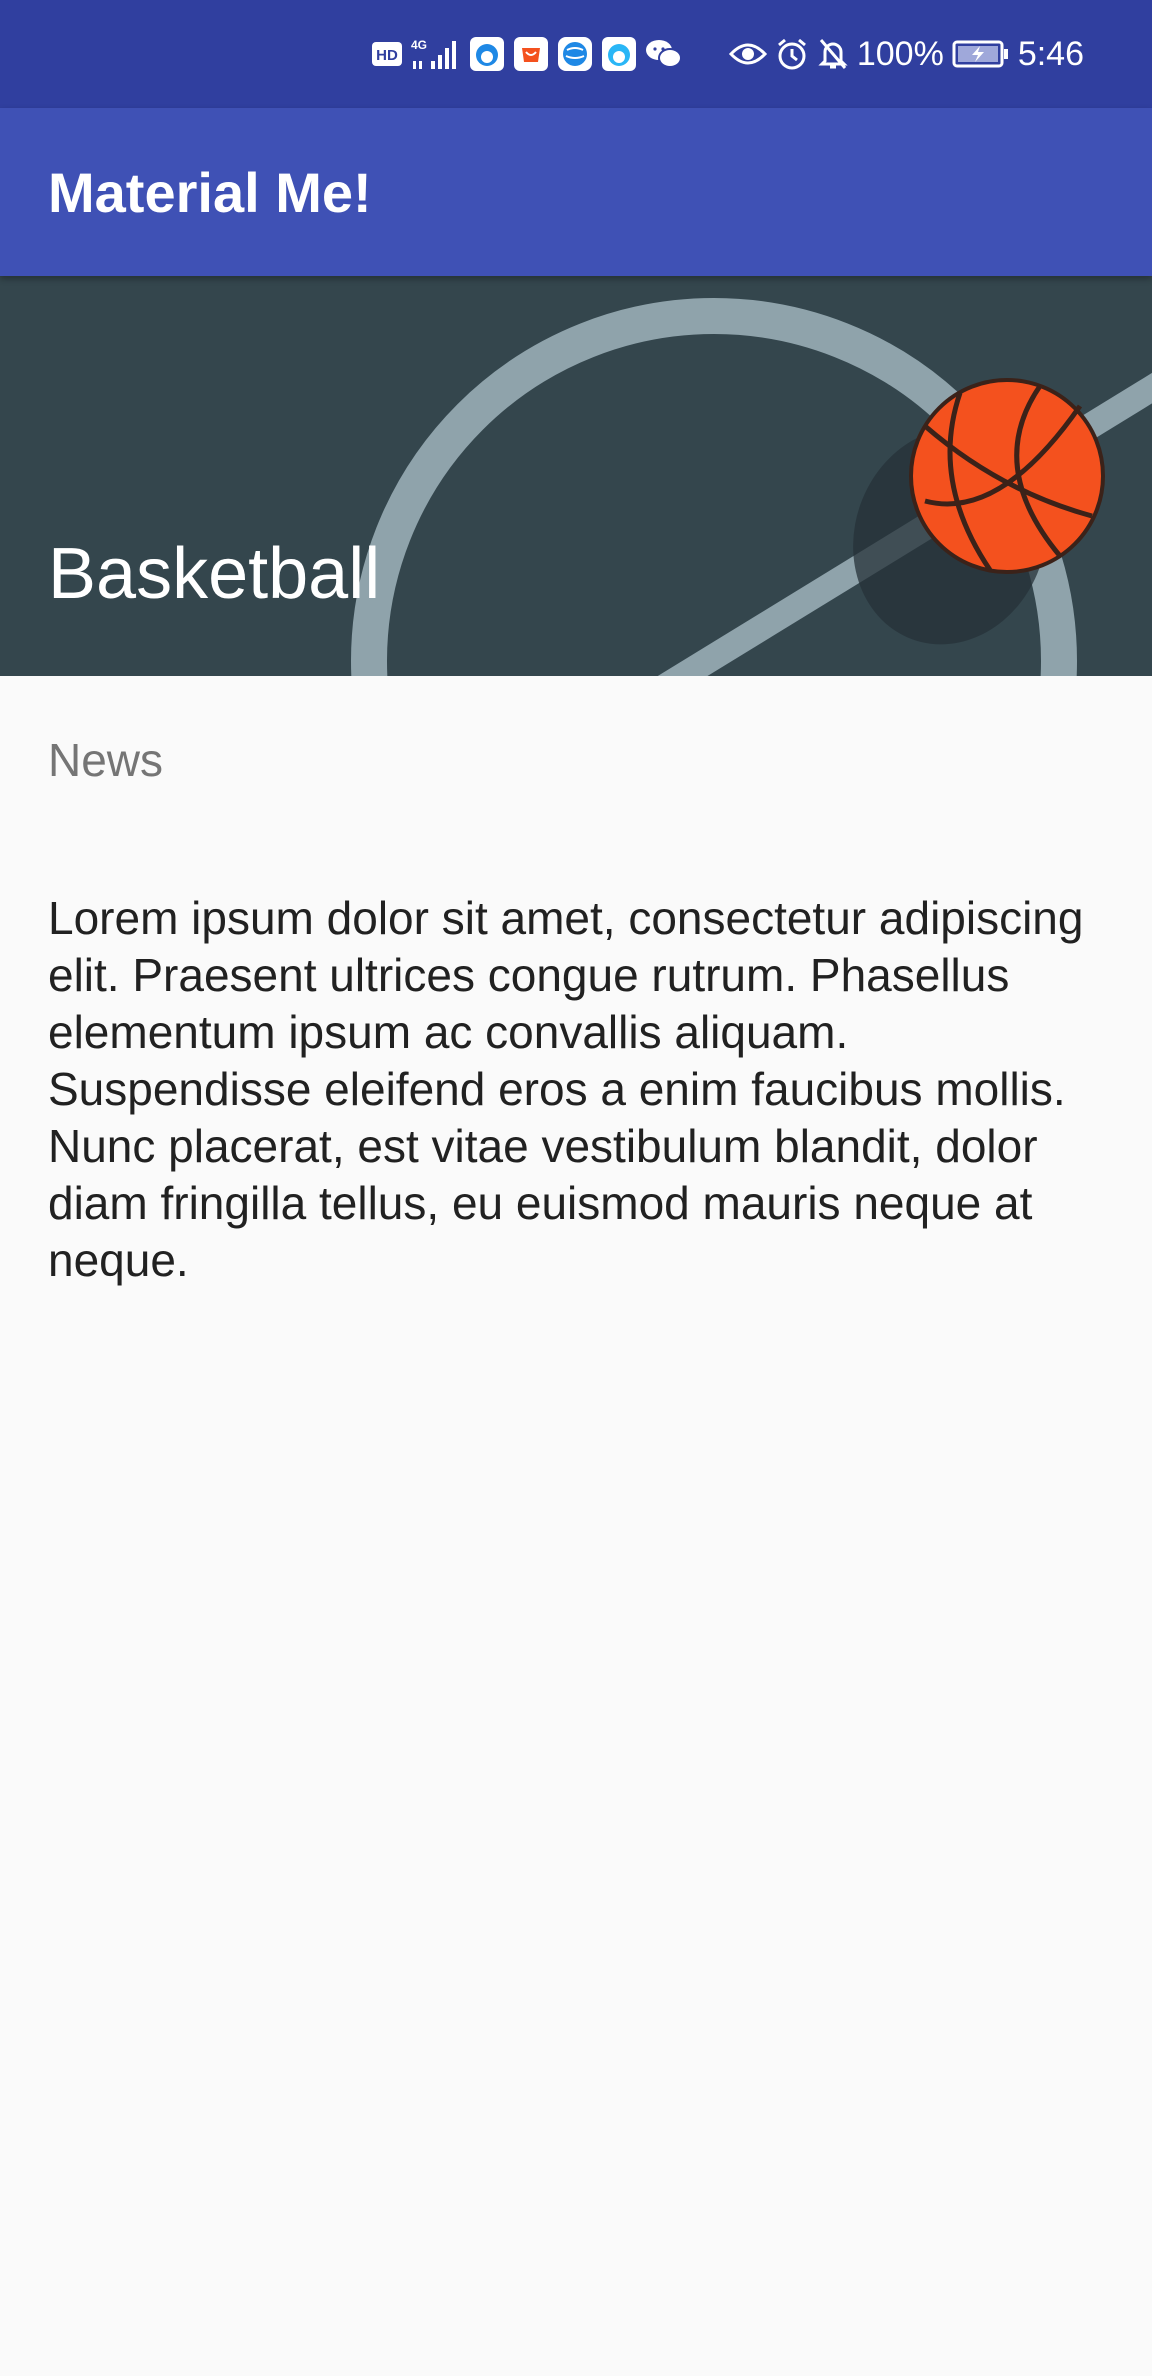  I want to click on notifications-off-icon, so click(833, 54).